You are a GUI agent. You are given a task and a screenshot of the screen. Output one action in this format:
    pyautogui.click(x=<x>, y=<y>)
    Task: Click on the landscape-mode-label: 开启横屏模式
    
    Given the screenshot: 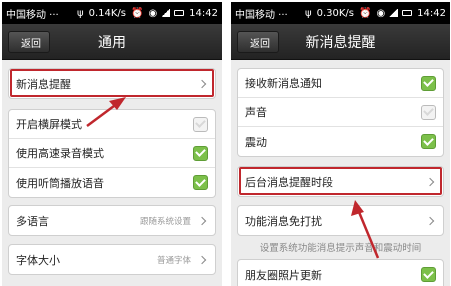 What is the action you would take?
    pyautogui.click(x=49, y=124)
    